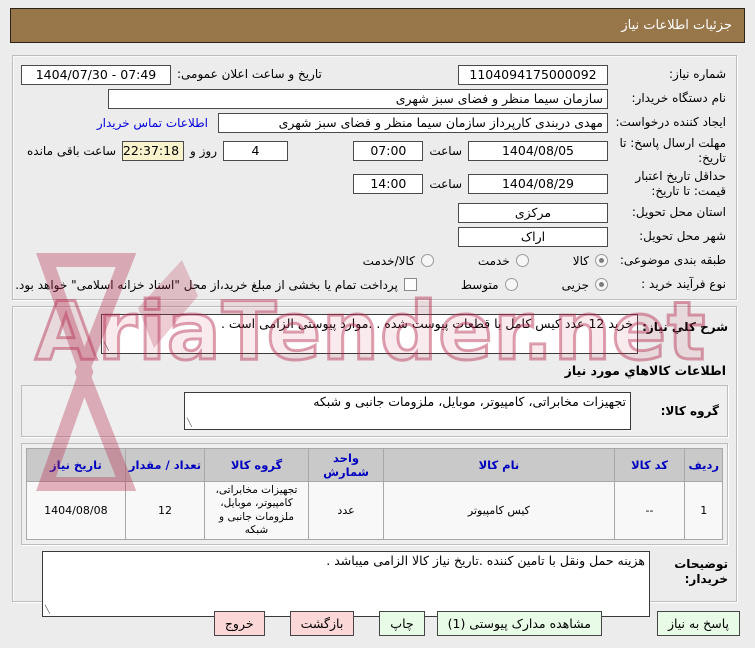 The image size is (755, 648). What do you see at coordinates (152, 123) in the screenshot?
I see `buyer-contact-link: اطلاعات تماس خریدار` at bounding box center [152, 123].